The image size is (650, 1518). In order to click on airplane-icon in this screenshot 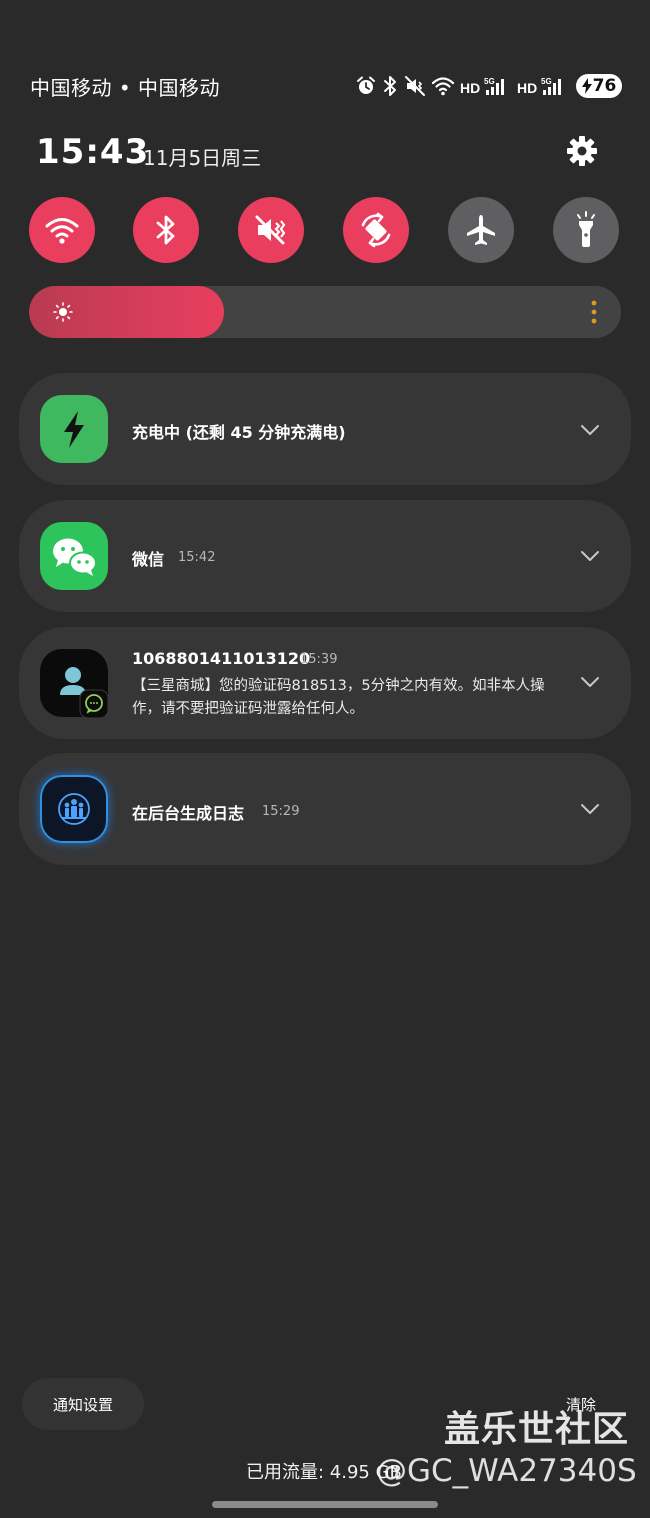, I will do `click(481, 230)`.